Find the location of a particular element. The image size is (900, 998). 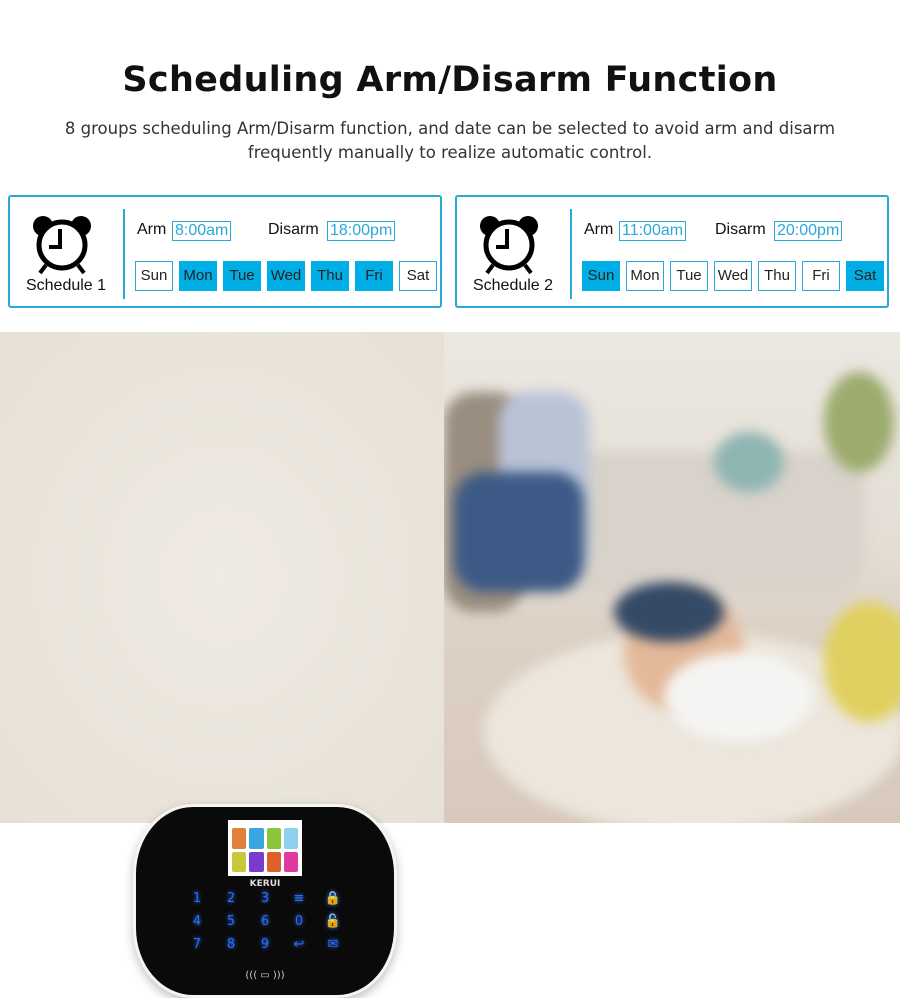

keypad-key: 6 is located at coordinates (265, 921).